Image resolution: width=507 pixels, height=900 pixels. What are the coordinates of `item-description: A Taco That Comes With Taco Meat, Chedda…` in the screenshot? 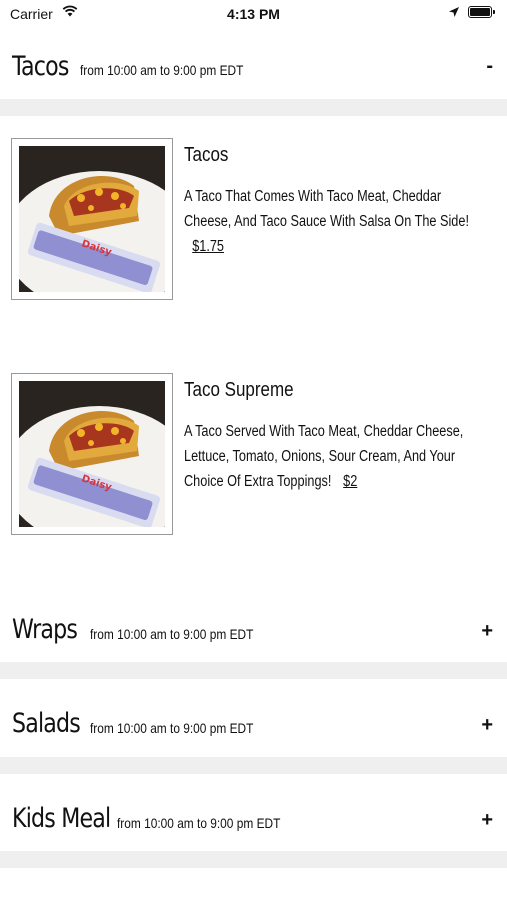 It's located at (335, 221).